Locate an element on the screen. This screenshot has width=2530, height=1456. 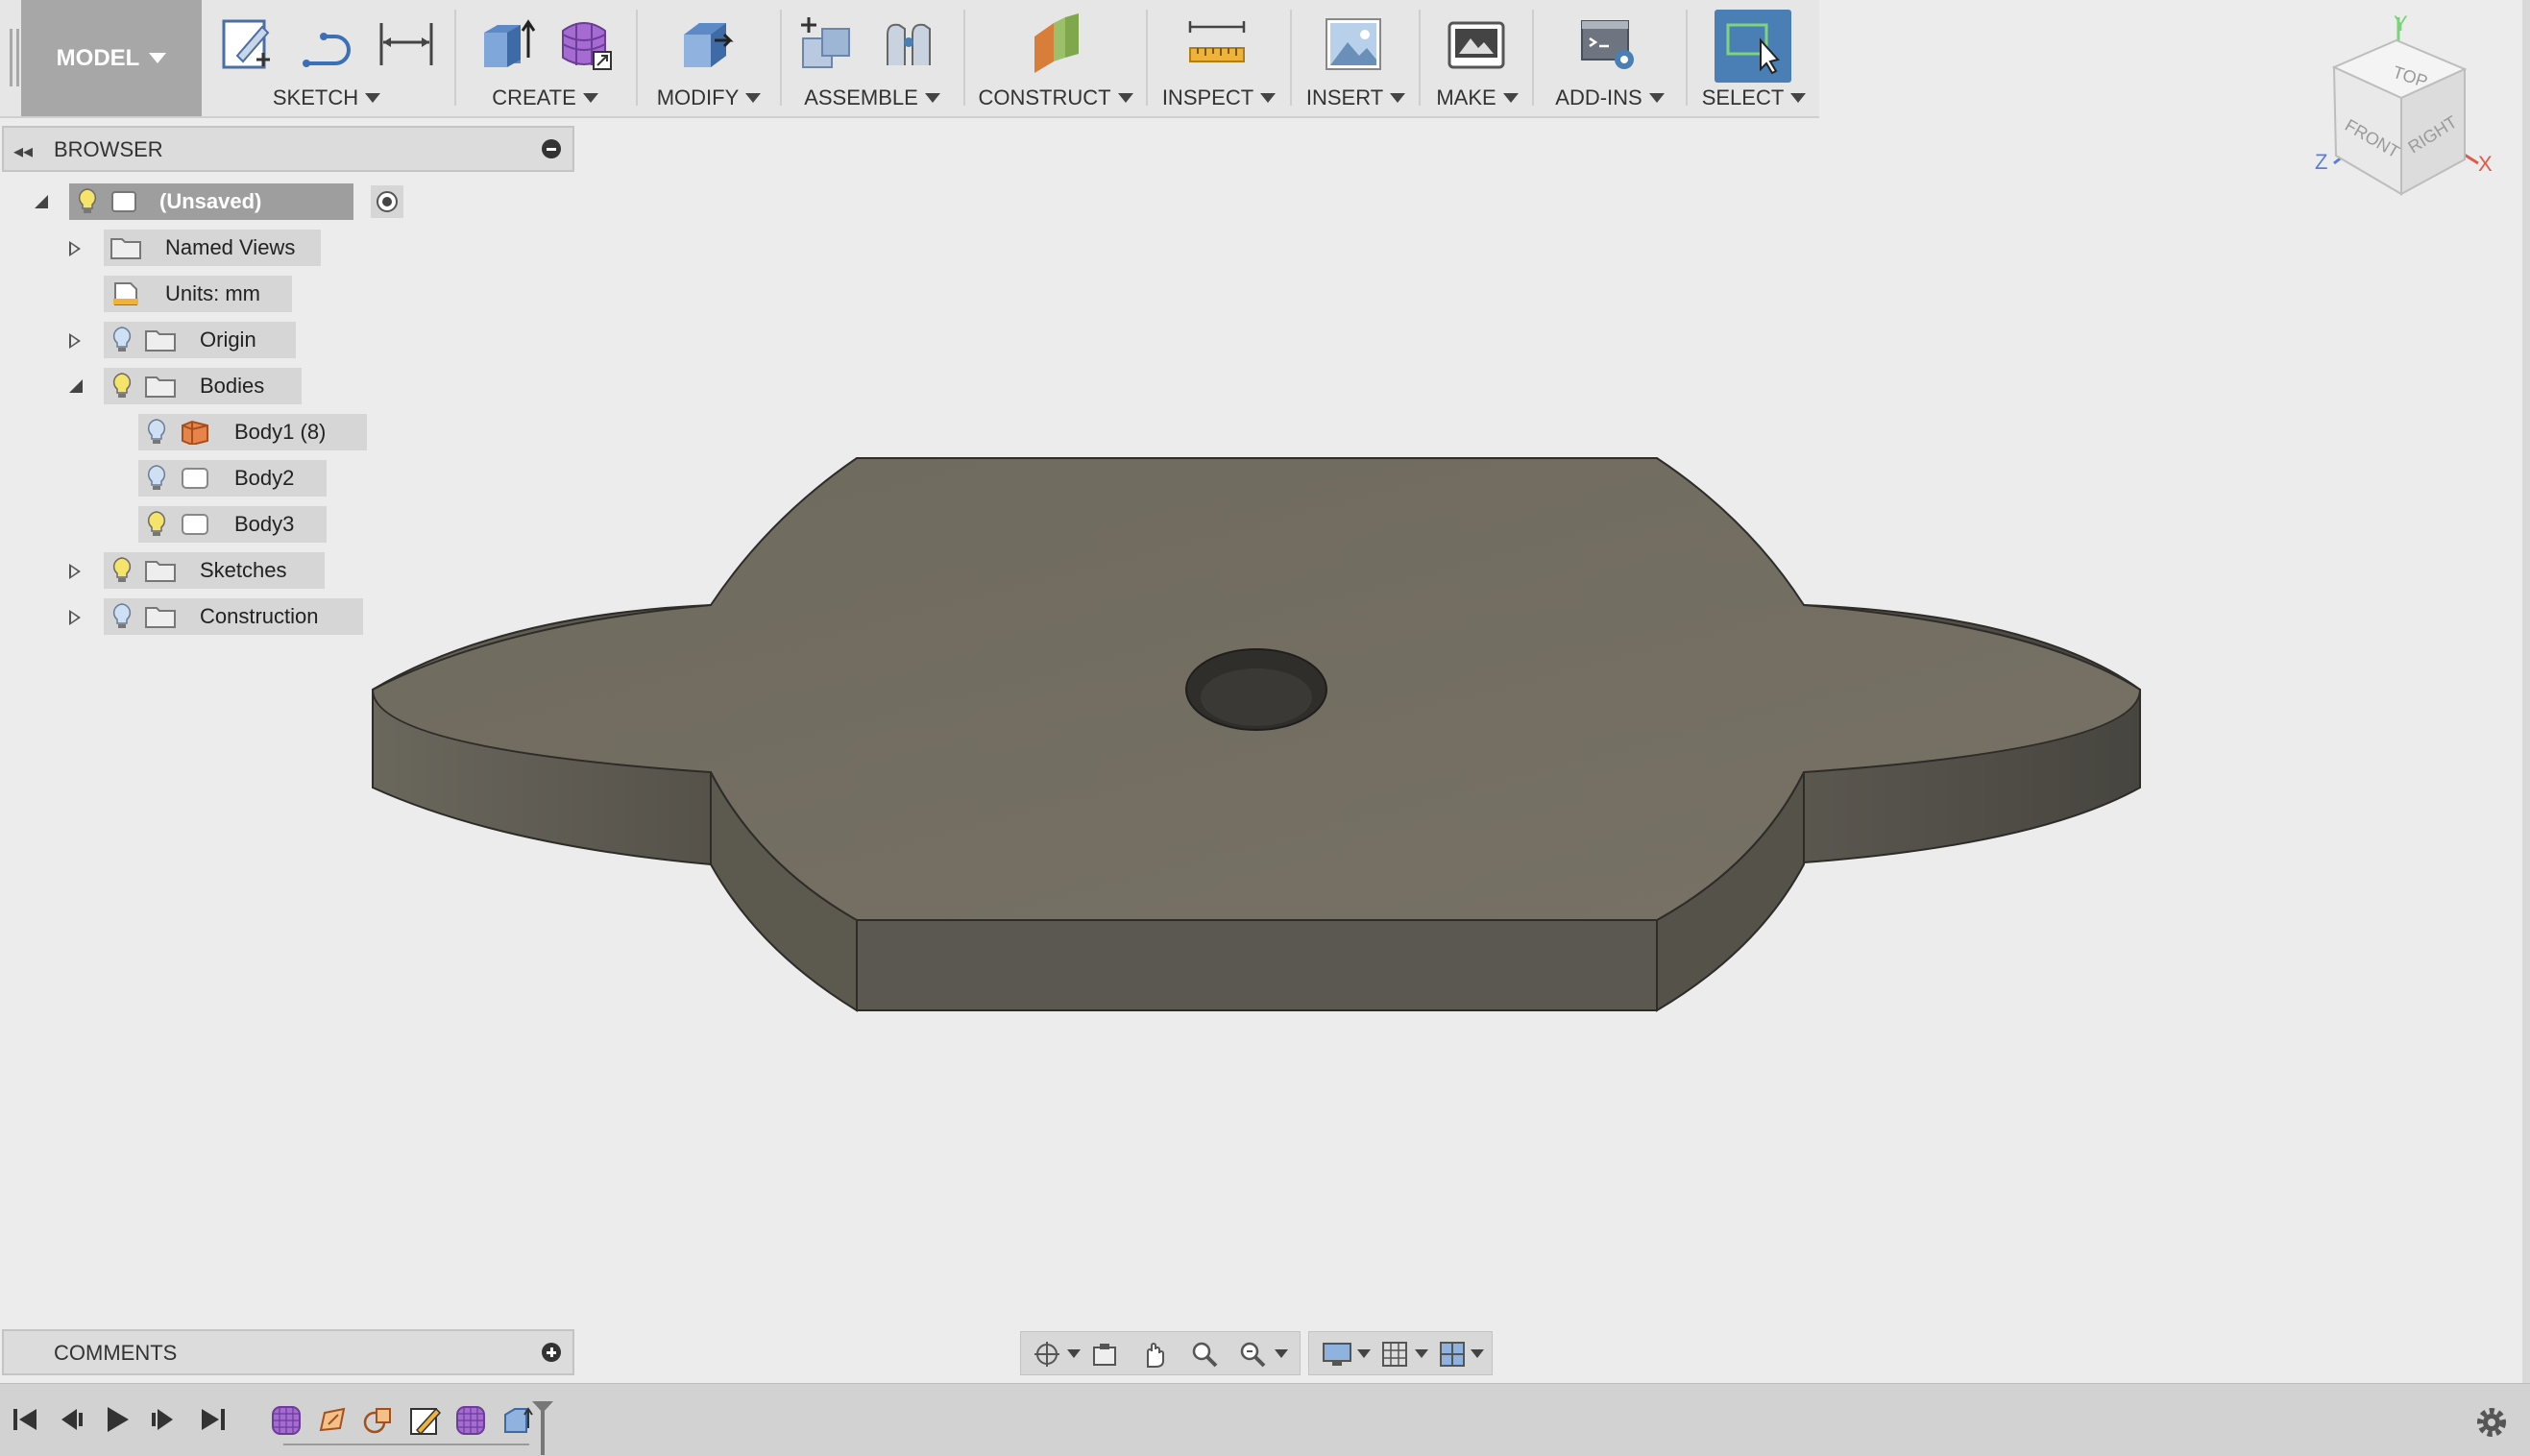
insert-image-icon is located at coordinates (1353, 44).